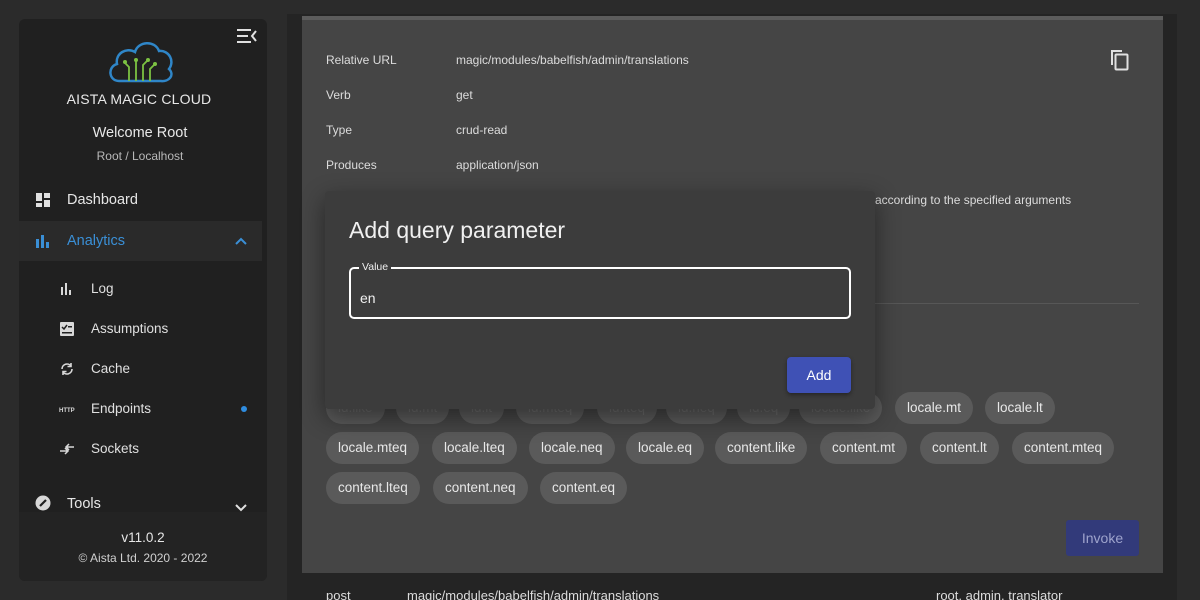 Image resolution: width=1200 pixels, height=600 pixels. I want to click on sidebar-item-label: Cache, so click(111, 368).